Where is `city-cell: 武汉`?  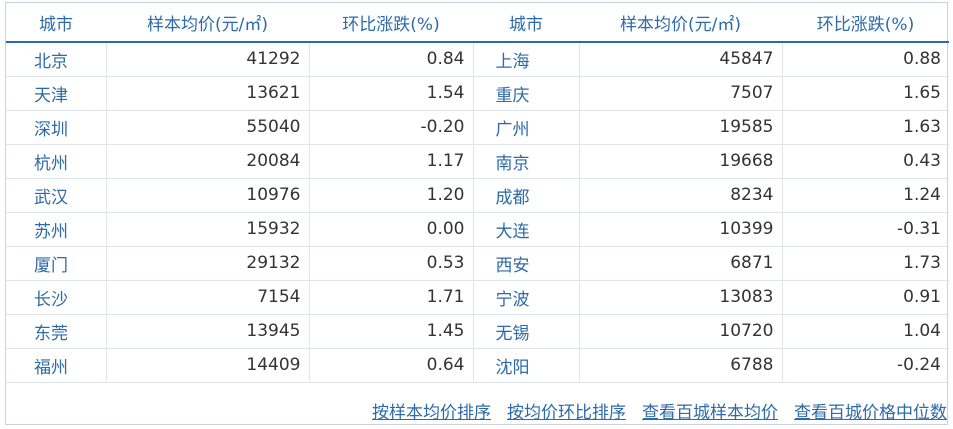 city-cell: 武汉 is located at coordinates (56, 195).